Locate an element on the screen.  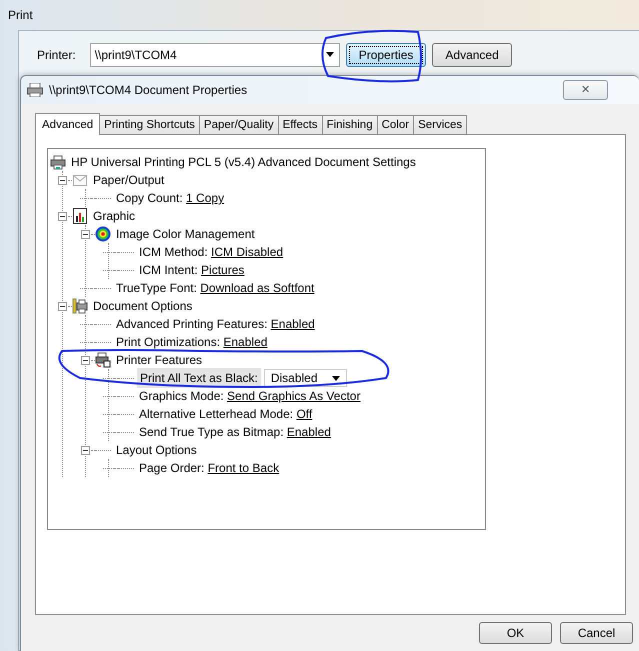
tree-item: Graphic is located at coordinates (114, 216).